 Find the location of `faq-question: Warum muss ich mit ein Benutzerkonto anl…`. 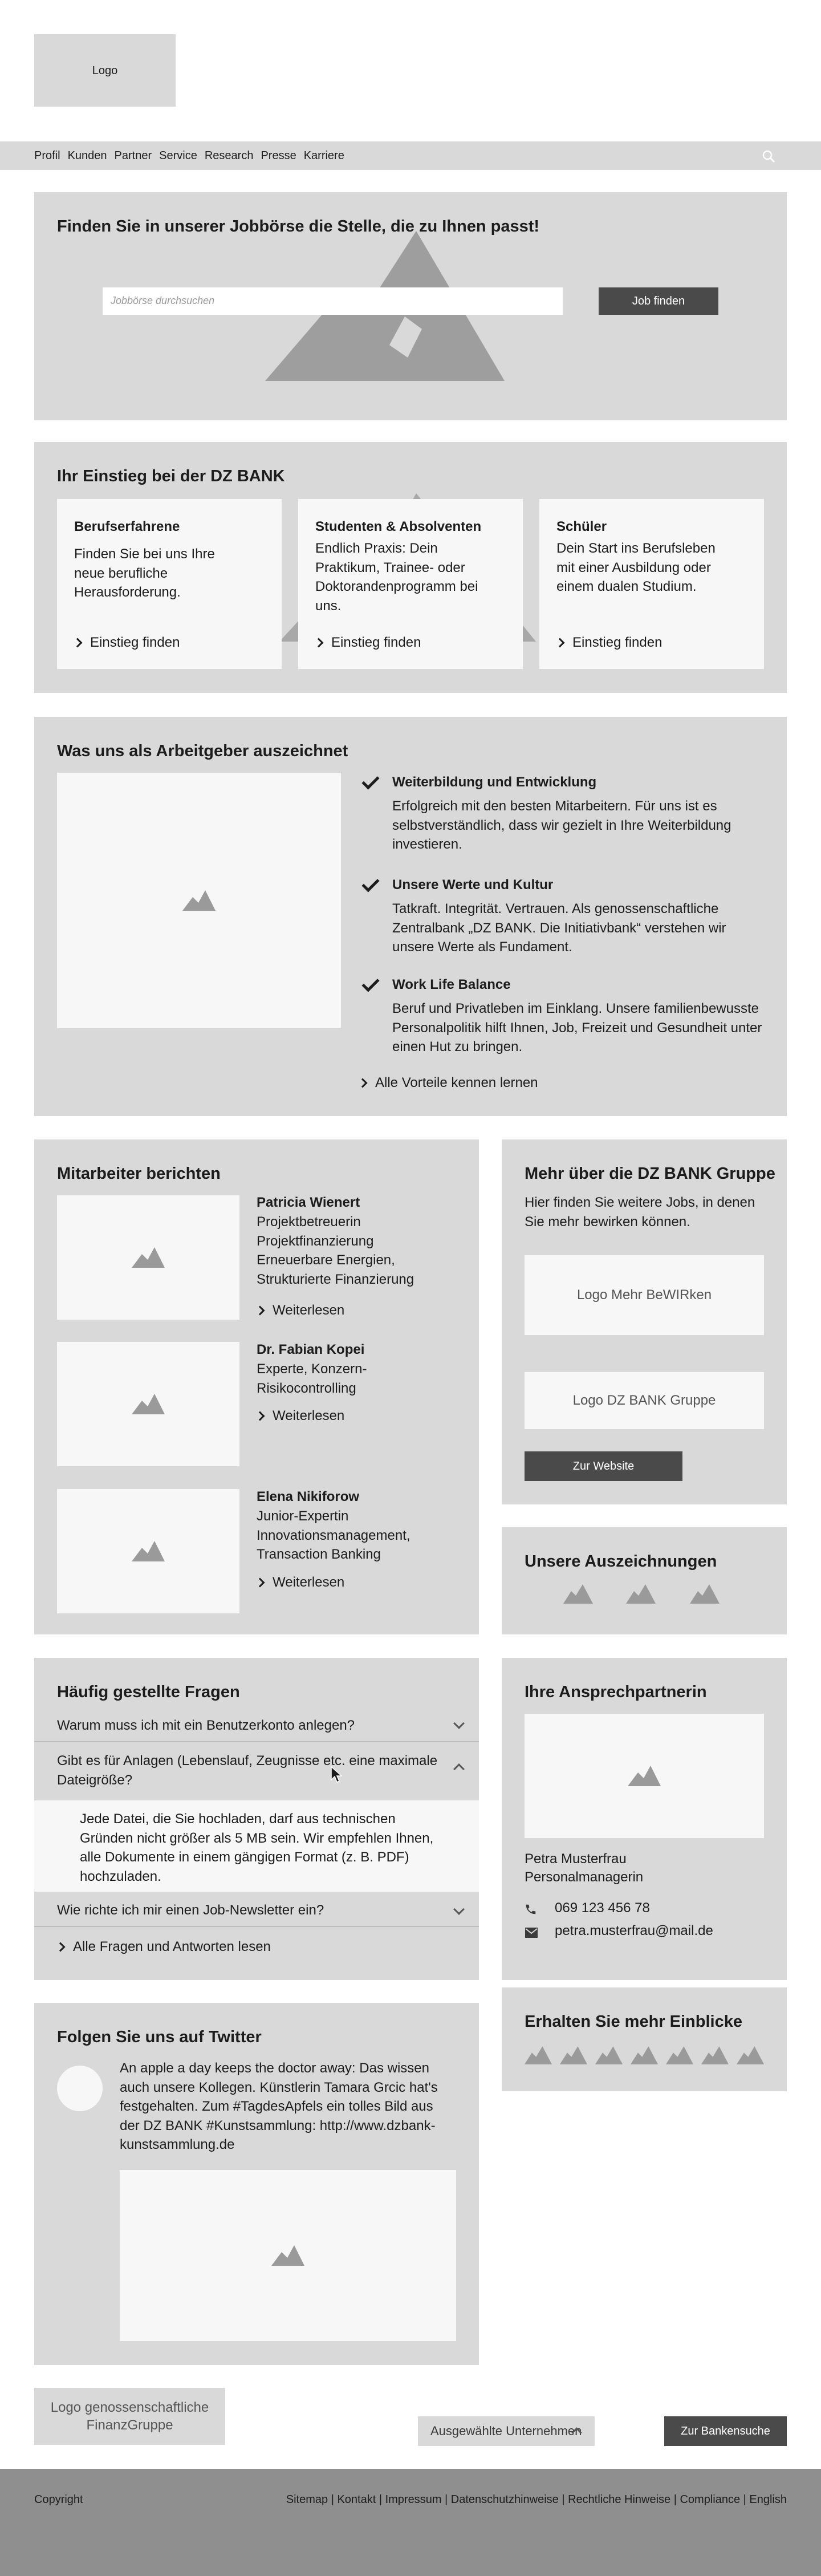

faq-question: Warum muss ich mit ein Benutzerkonto anl… is located at coordinates (256, 1726).